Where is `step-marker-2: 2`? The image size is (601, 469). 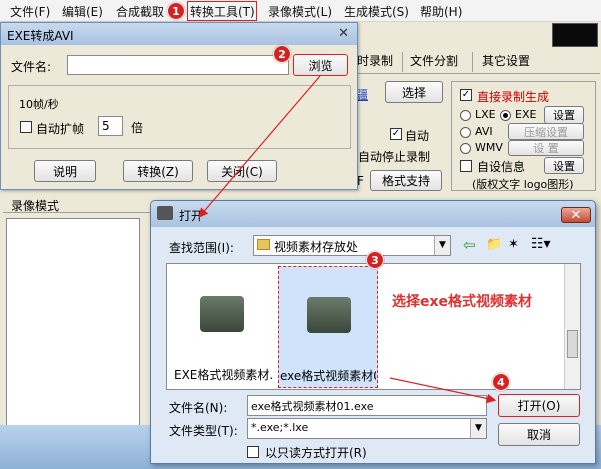
step-marker-2: 2 is located at coordinates (282, 54).